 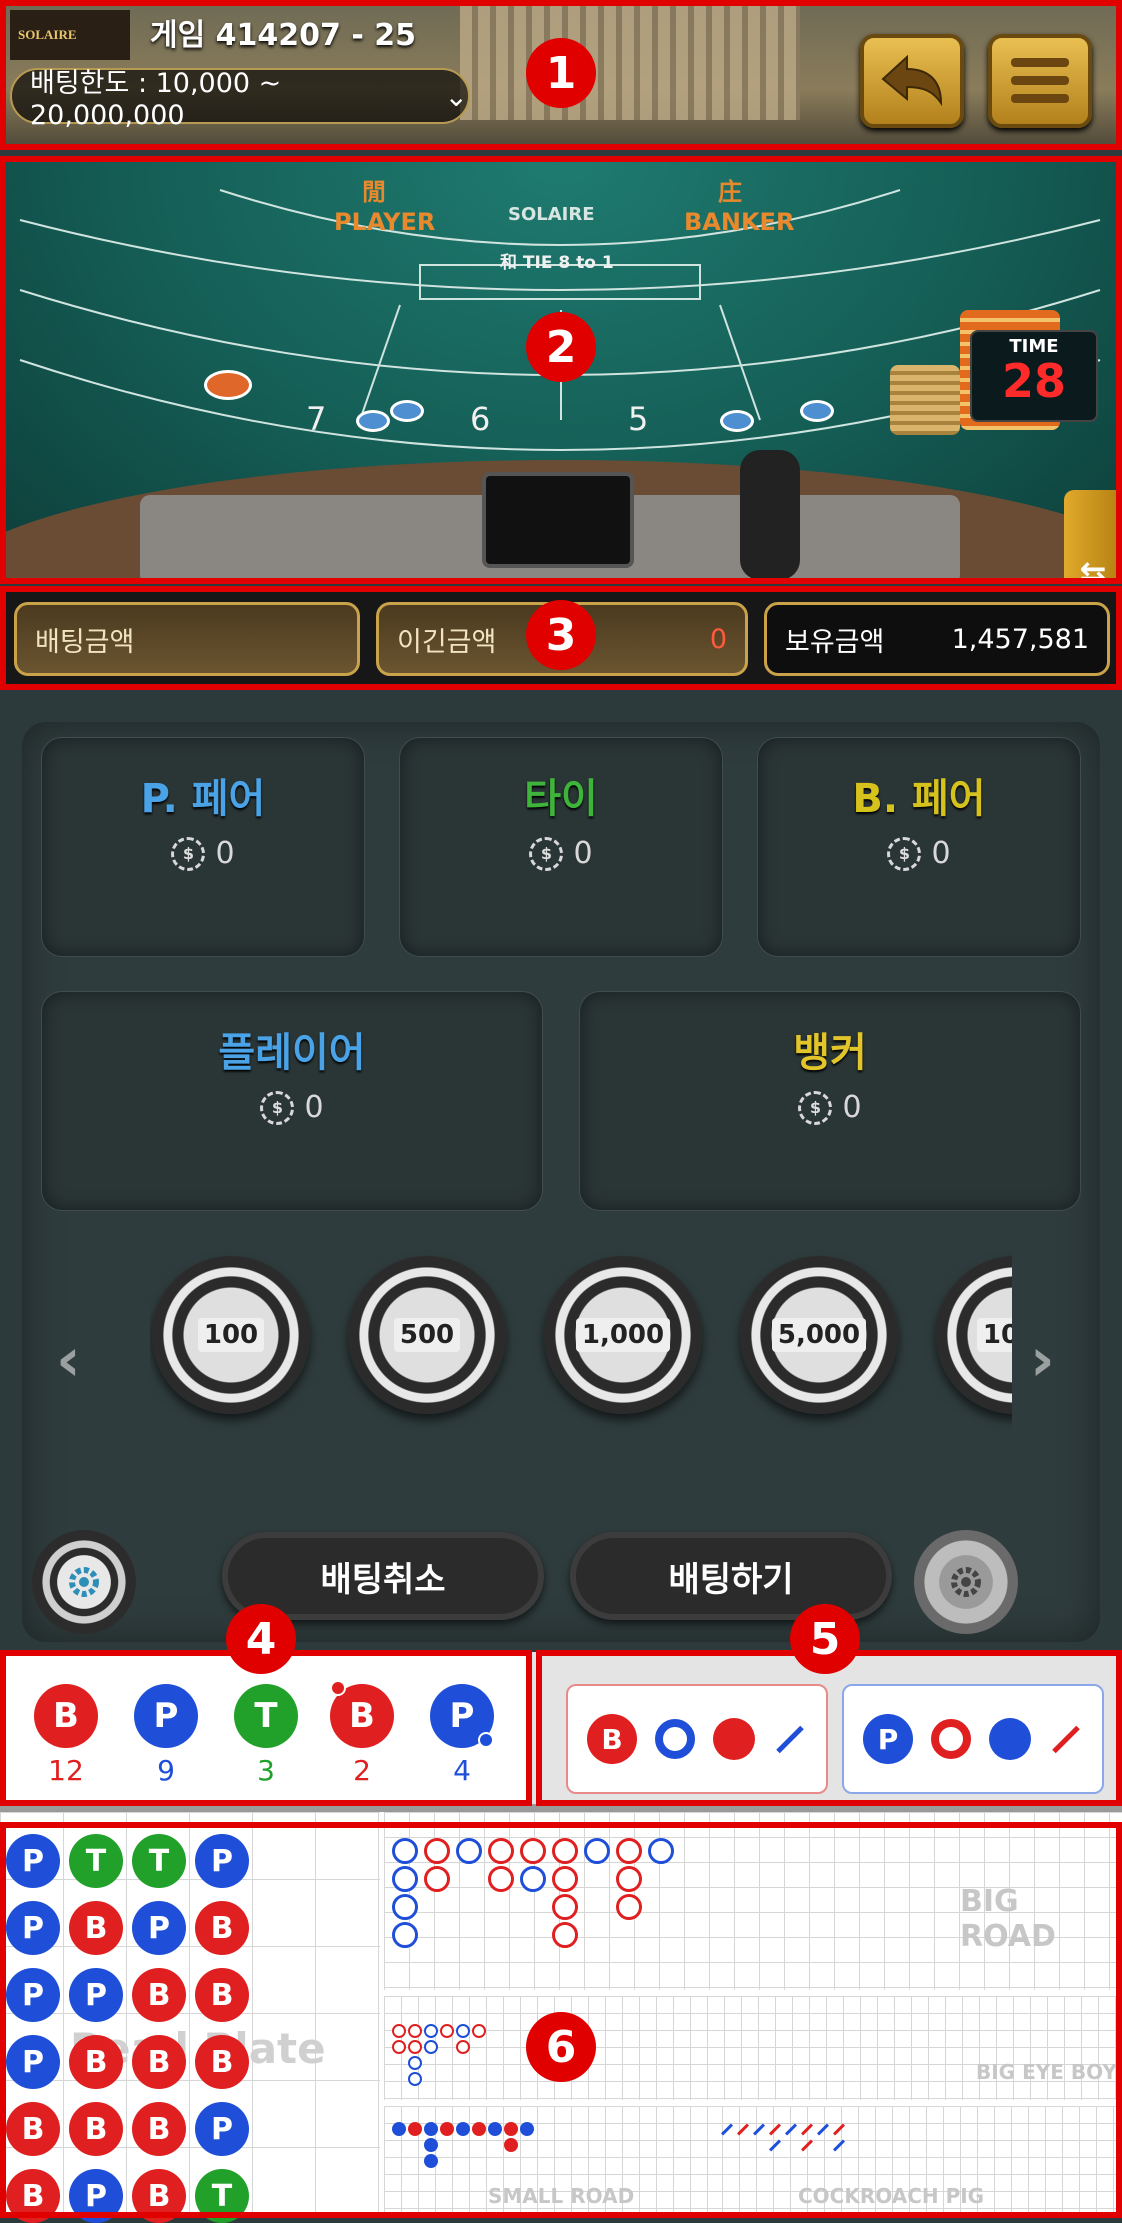 What do you see at coordinates (557, 263) in the screenshot?
I see `table-tie-label: 和 TIE 8 to 1` at bounding box center [557, 263].